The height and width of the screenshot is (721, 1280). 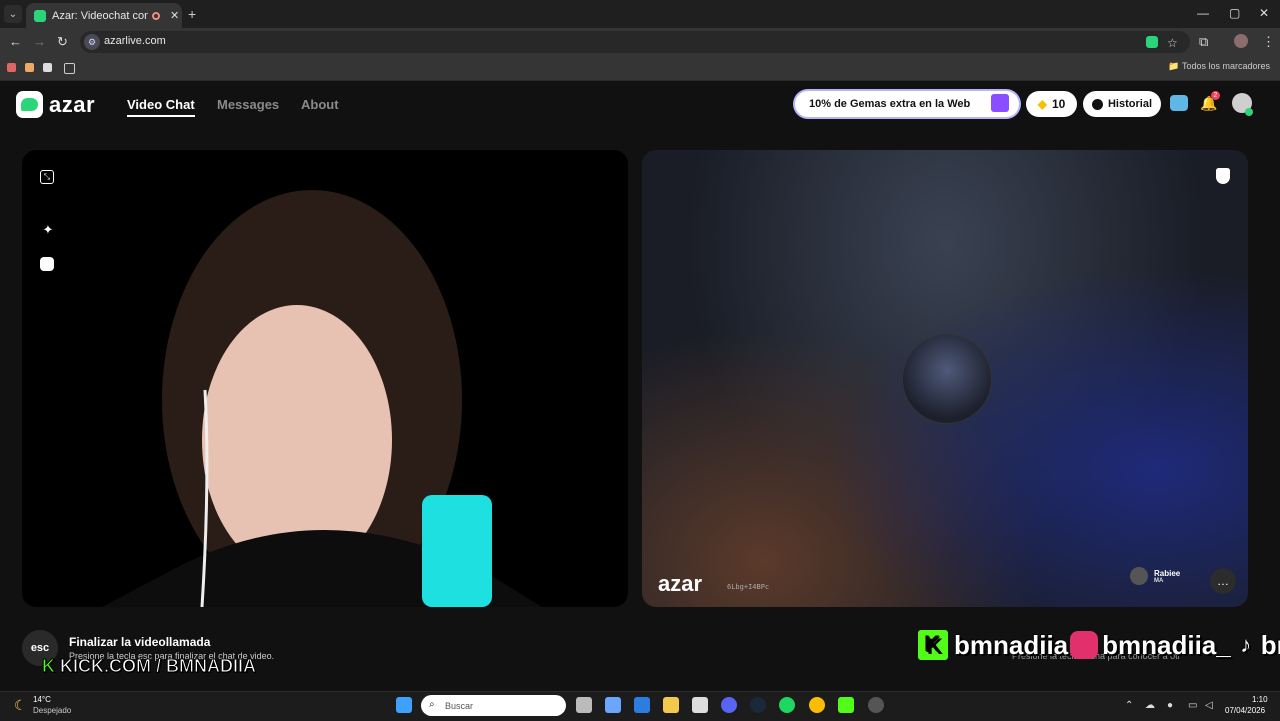 What do you see at coordinates (140, 642) in the screenshot?
I see `end-call-title: Finalizar la videollamada` at bounding box center [140, 642].